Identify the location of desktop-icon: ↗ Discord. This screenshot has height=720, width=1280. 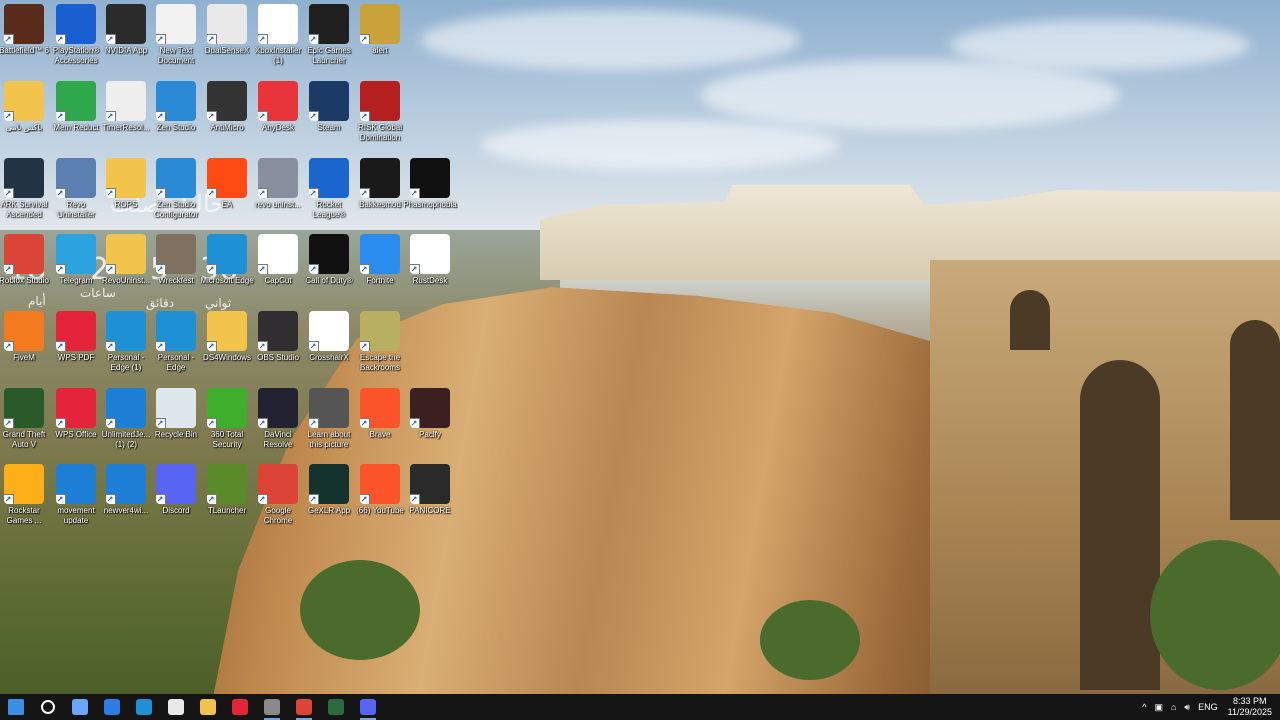
(176, 490).